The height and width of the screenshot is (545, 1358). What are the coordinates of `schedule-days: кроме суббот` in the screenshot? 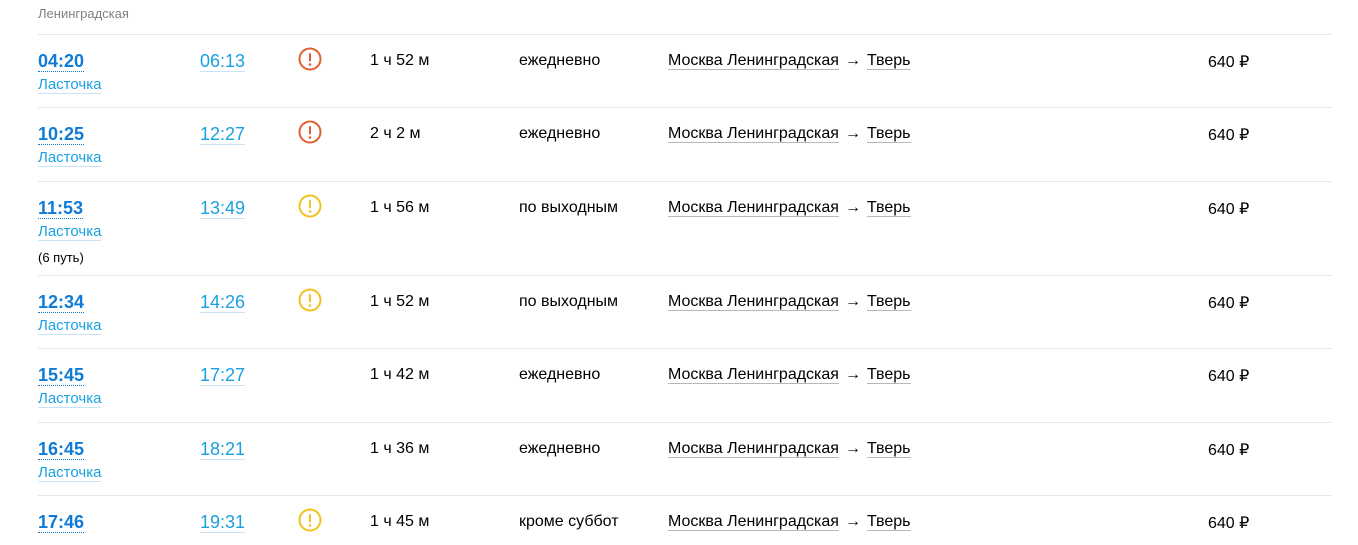 It's located at (569, 521).